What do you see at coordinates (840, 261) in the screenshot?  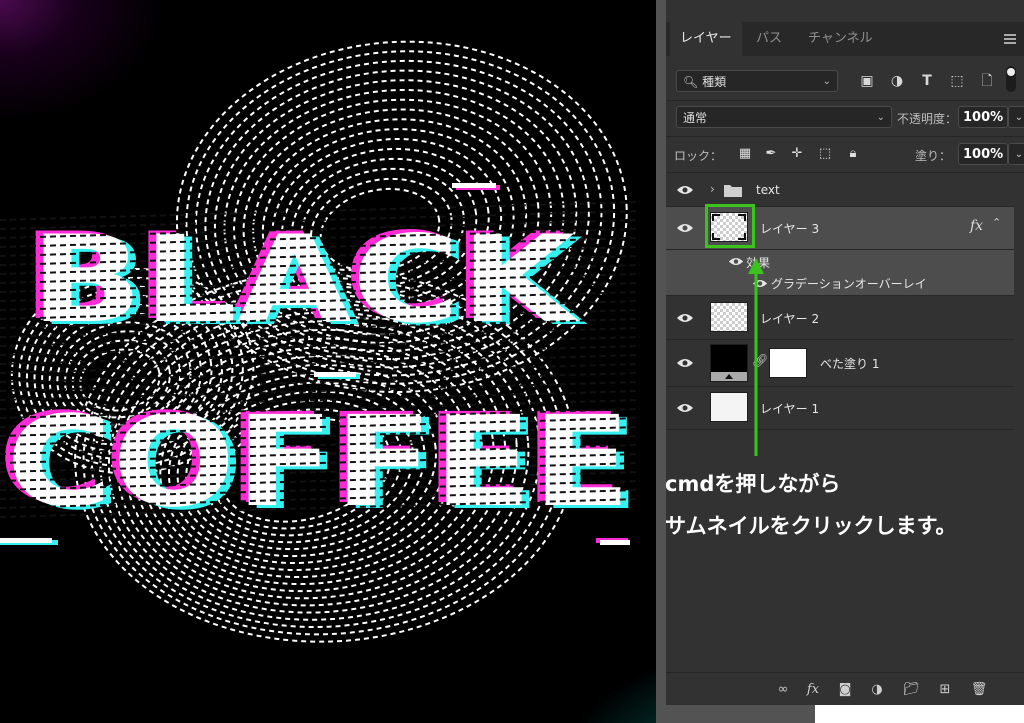 I see `effects-row: 効果` at bounding box center [840, 261].